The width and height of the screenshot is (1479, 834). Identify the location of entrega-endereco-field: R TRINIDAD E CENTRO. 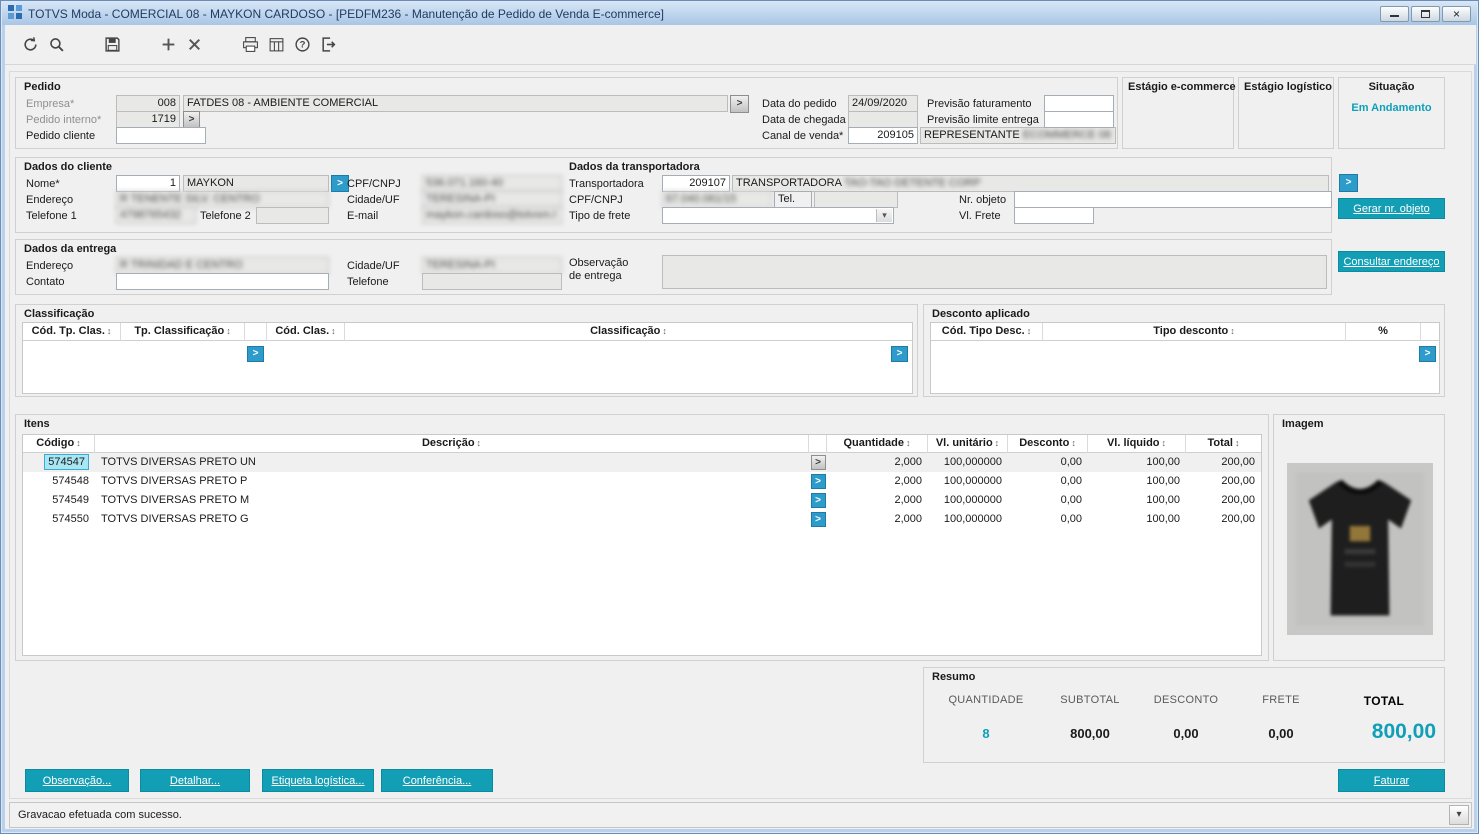
(222, 265).